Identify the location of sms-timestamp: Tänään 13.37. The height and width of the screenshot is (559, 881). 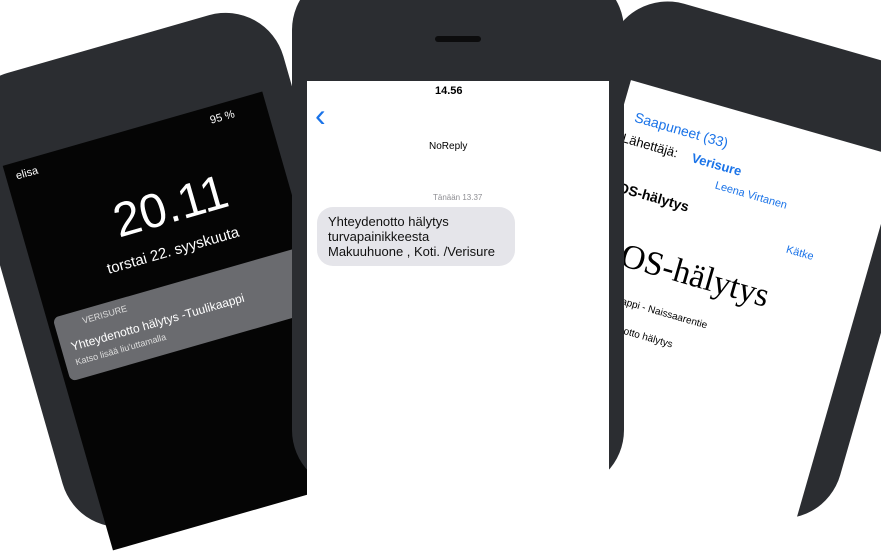
(458, 197).